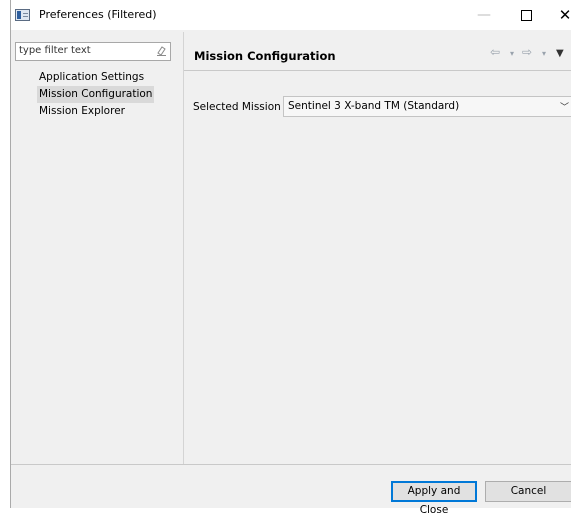 This screenshot has width=571, height=520. Describe the element at coordinates (434, 498) in the screenshot. I see `apply-and-close-button: Apply and Close` at that location.